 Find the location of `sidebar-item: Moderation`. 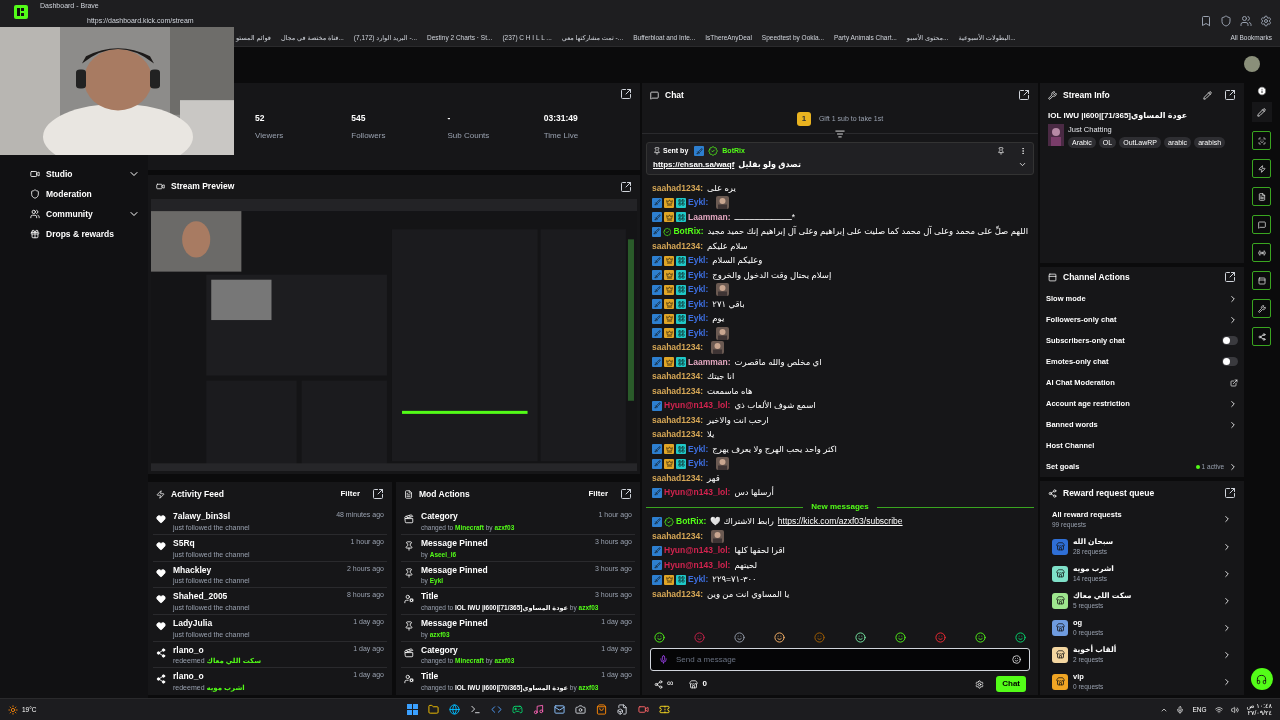

sidebar-item: Moderation is located at coordinates (69, 194).